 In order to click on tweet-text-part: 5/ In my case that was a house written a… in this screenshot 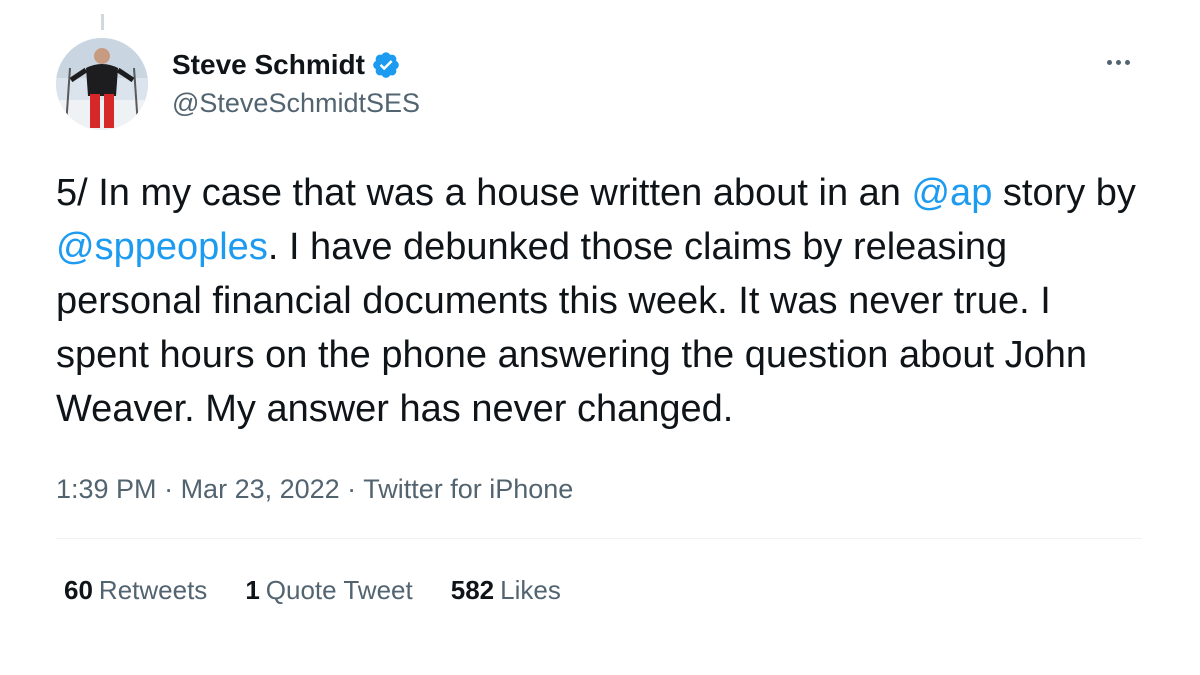, I will do `click(484, 193)`.